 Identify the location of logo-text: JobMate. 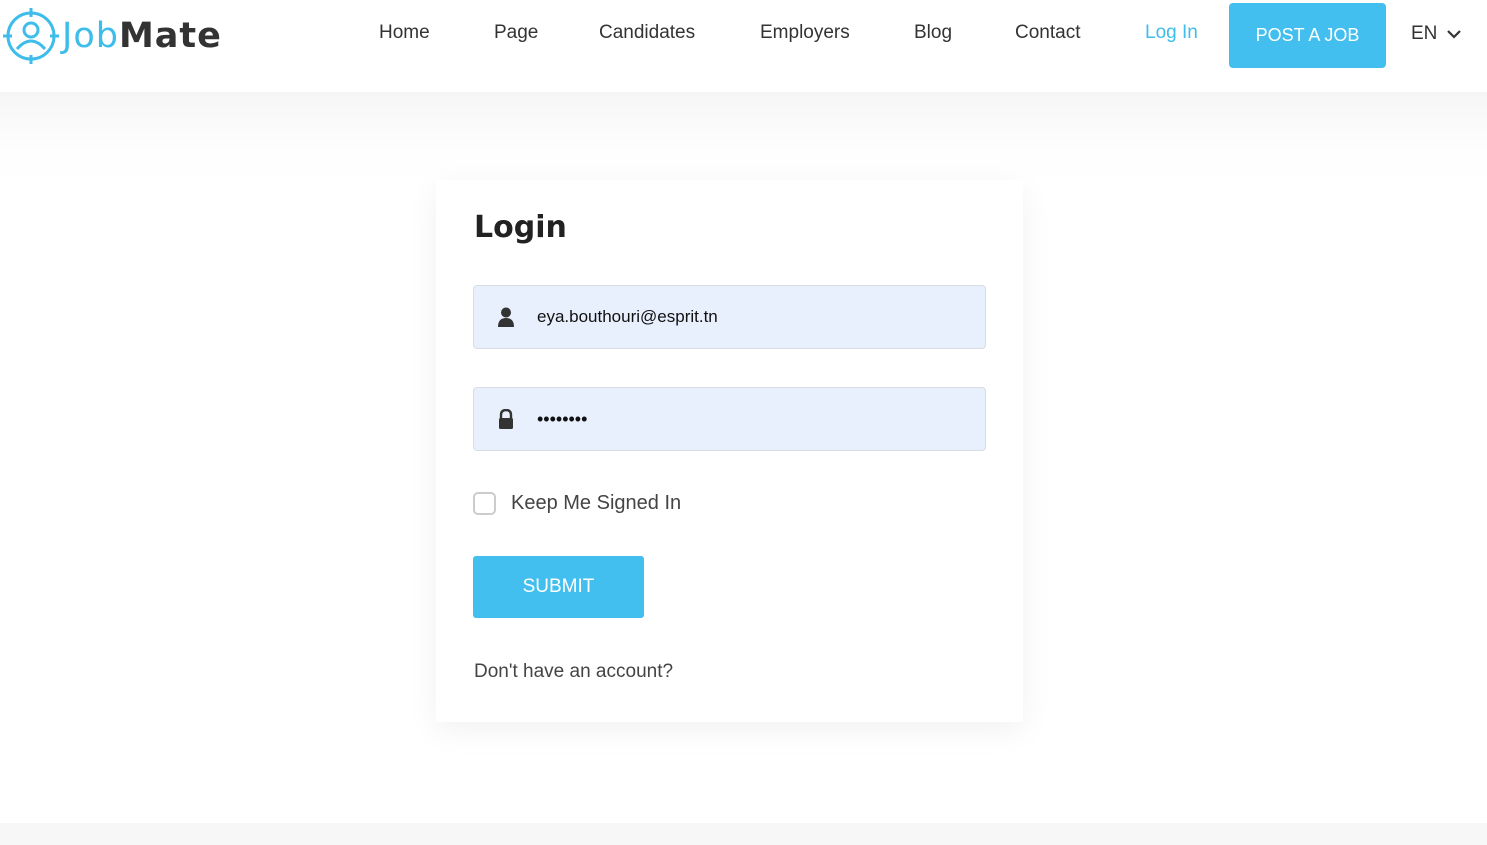
(142, 35).